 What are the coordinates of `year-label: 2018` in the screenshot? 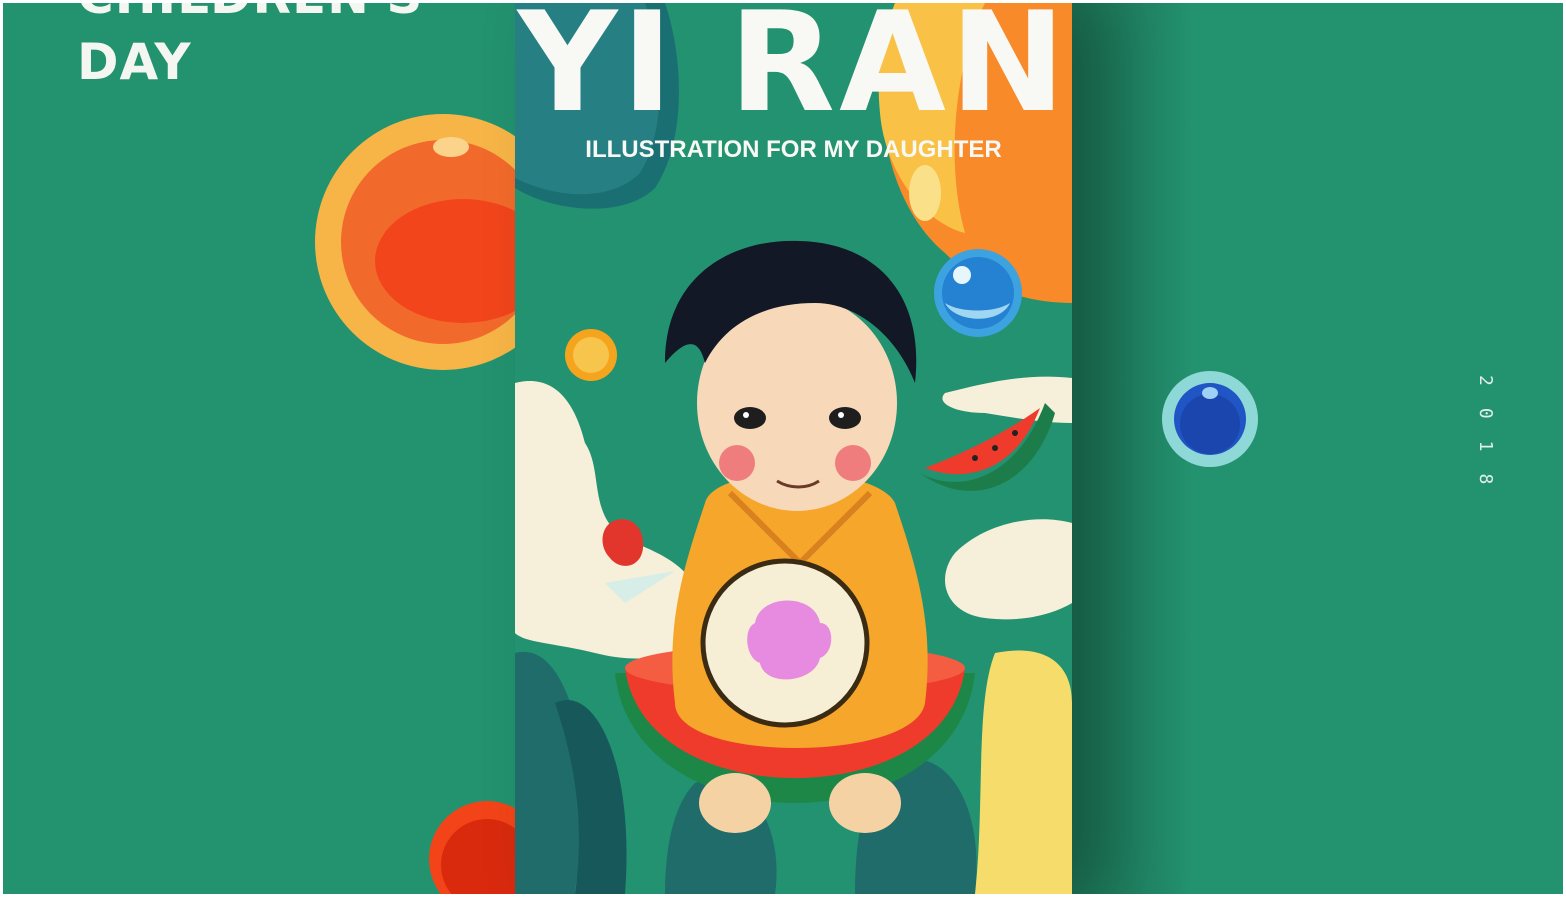 It's located at (1485, 441).